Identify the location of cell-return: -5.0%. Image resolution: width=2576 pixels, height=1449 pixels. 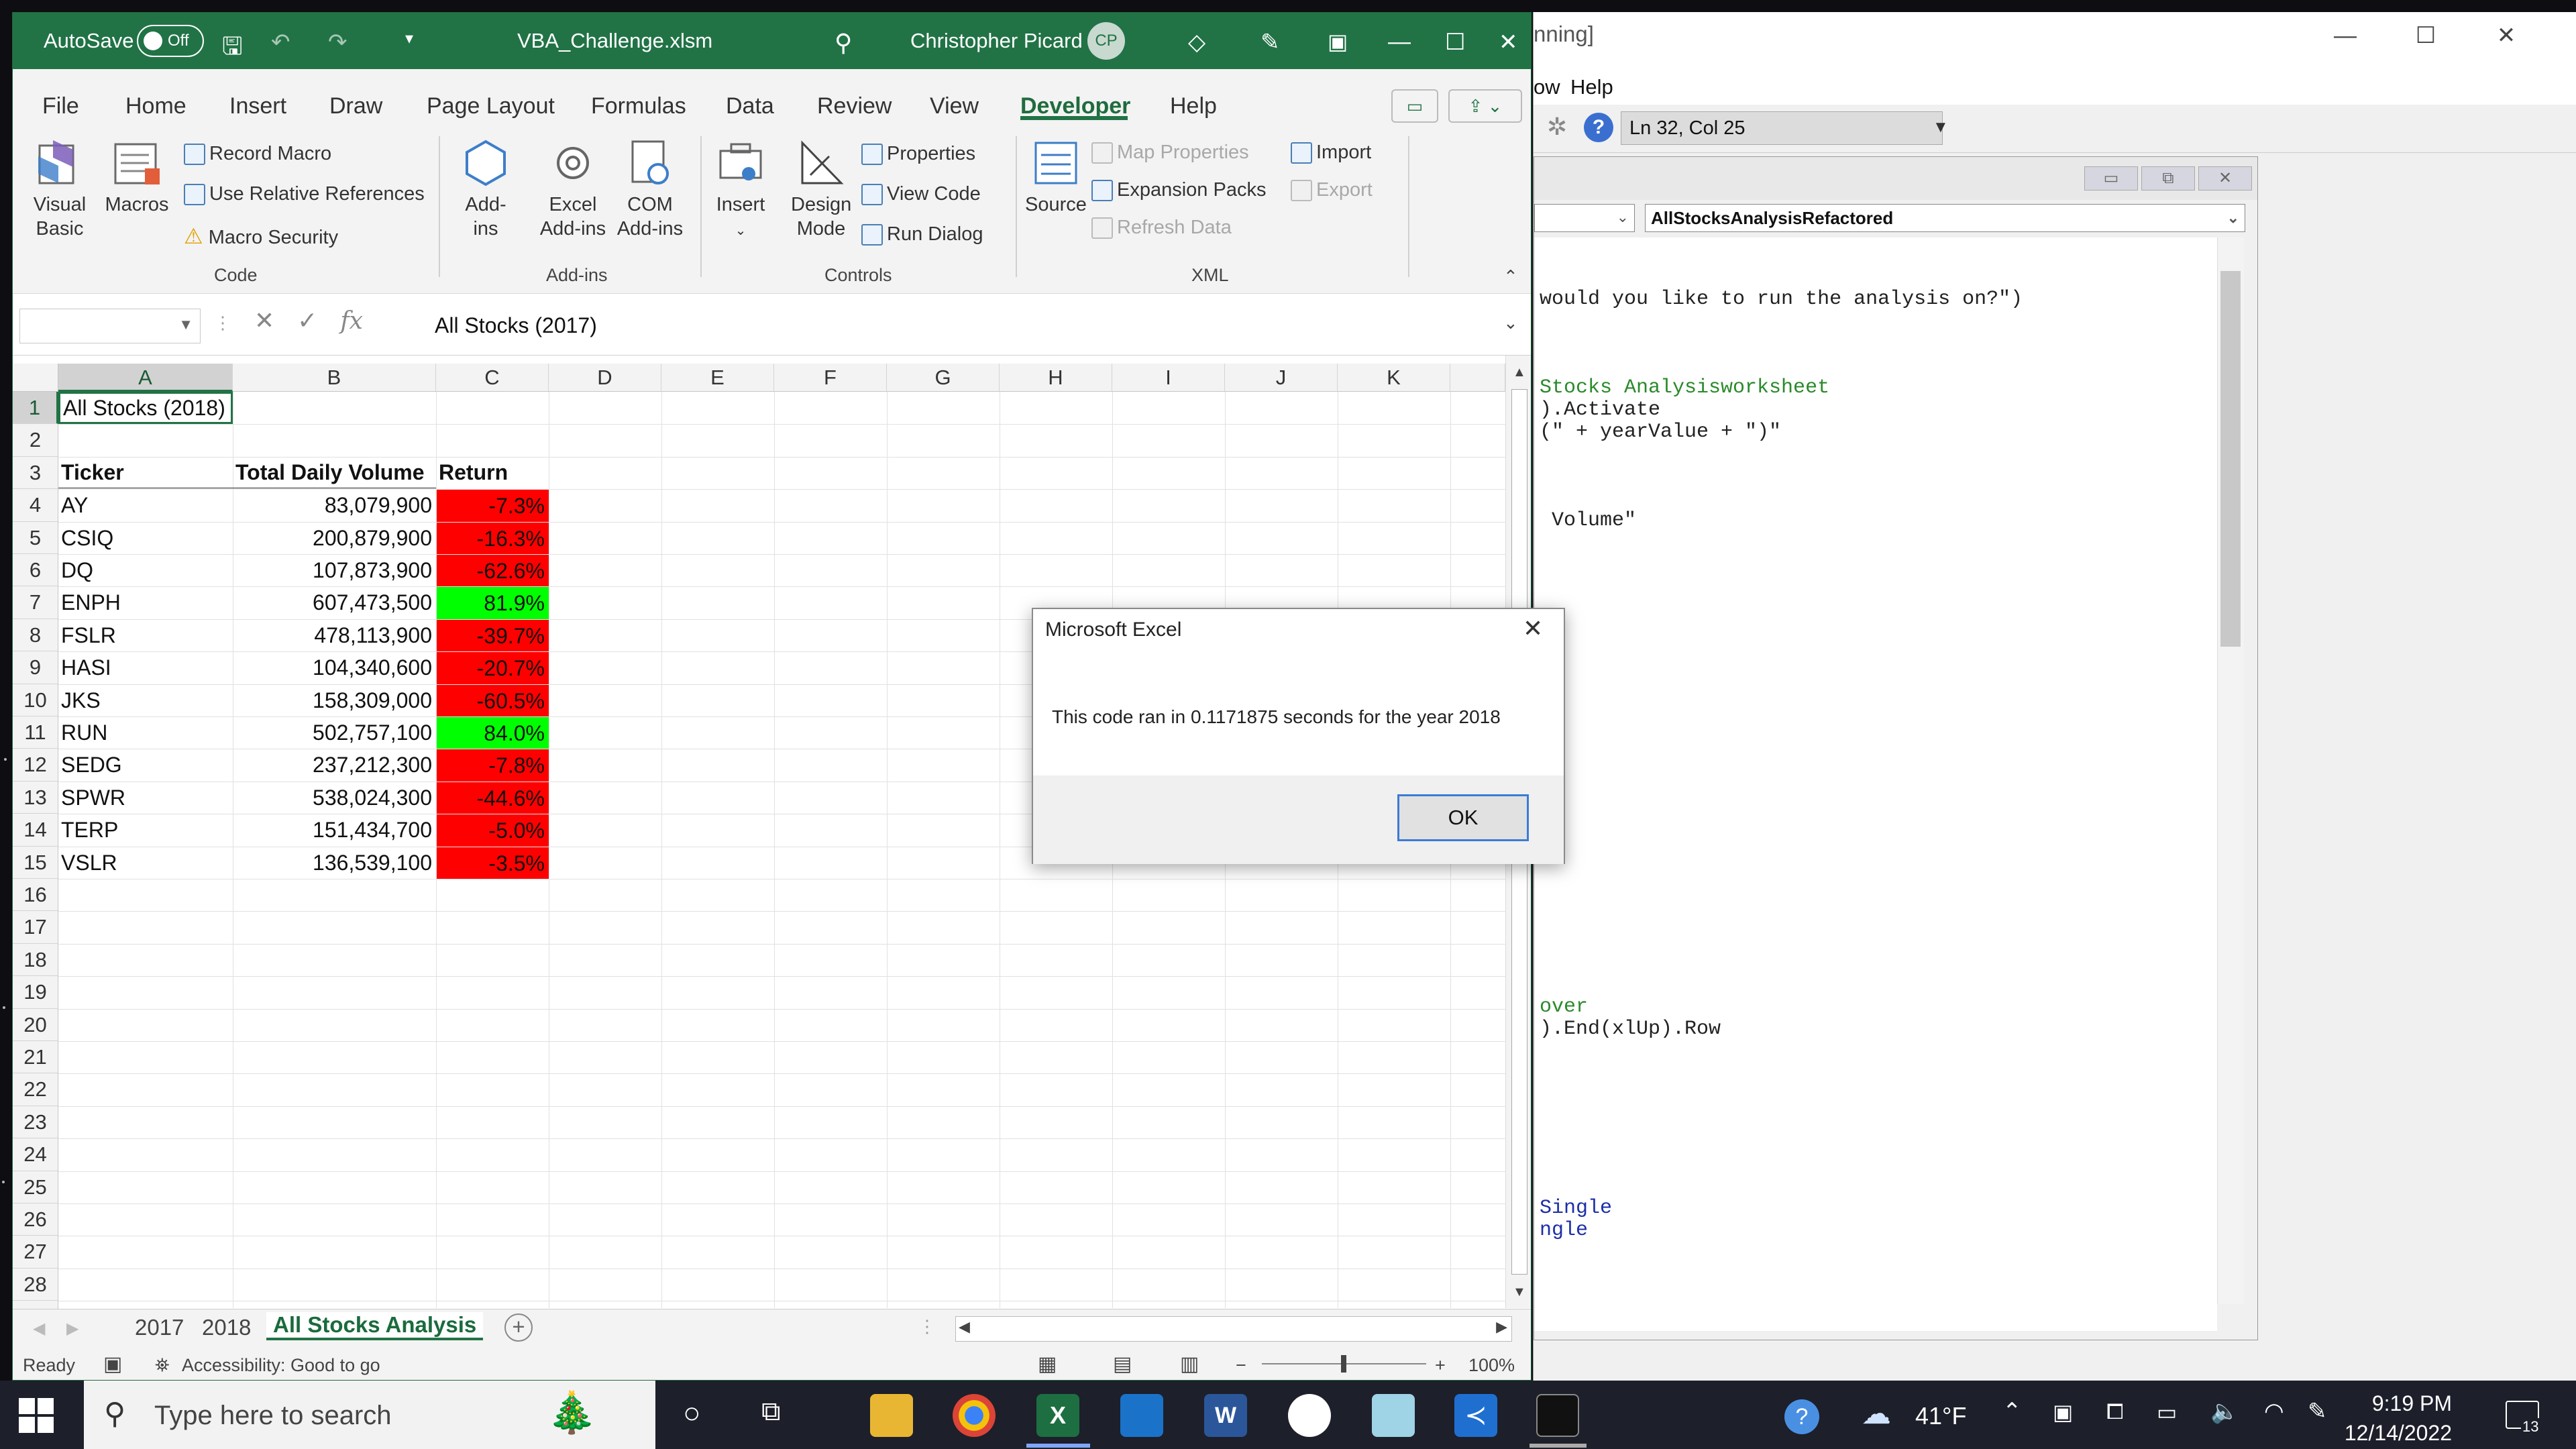
(493, 830).